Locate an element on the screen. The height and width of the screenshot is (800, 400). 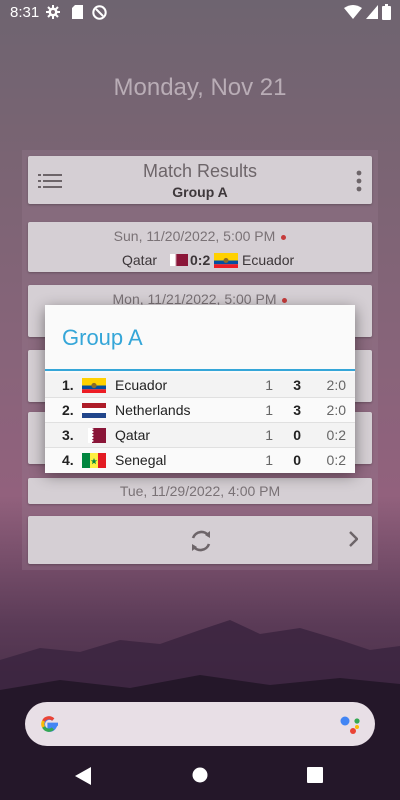
wifi-icon is located at coordinates (353, 12).